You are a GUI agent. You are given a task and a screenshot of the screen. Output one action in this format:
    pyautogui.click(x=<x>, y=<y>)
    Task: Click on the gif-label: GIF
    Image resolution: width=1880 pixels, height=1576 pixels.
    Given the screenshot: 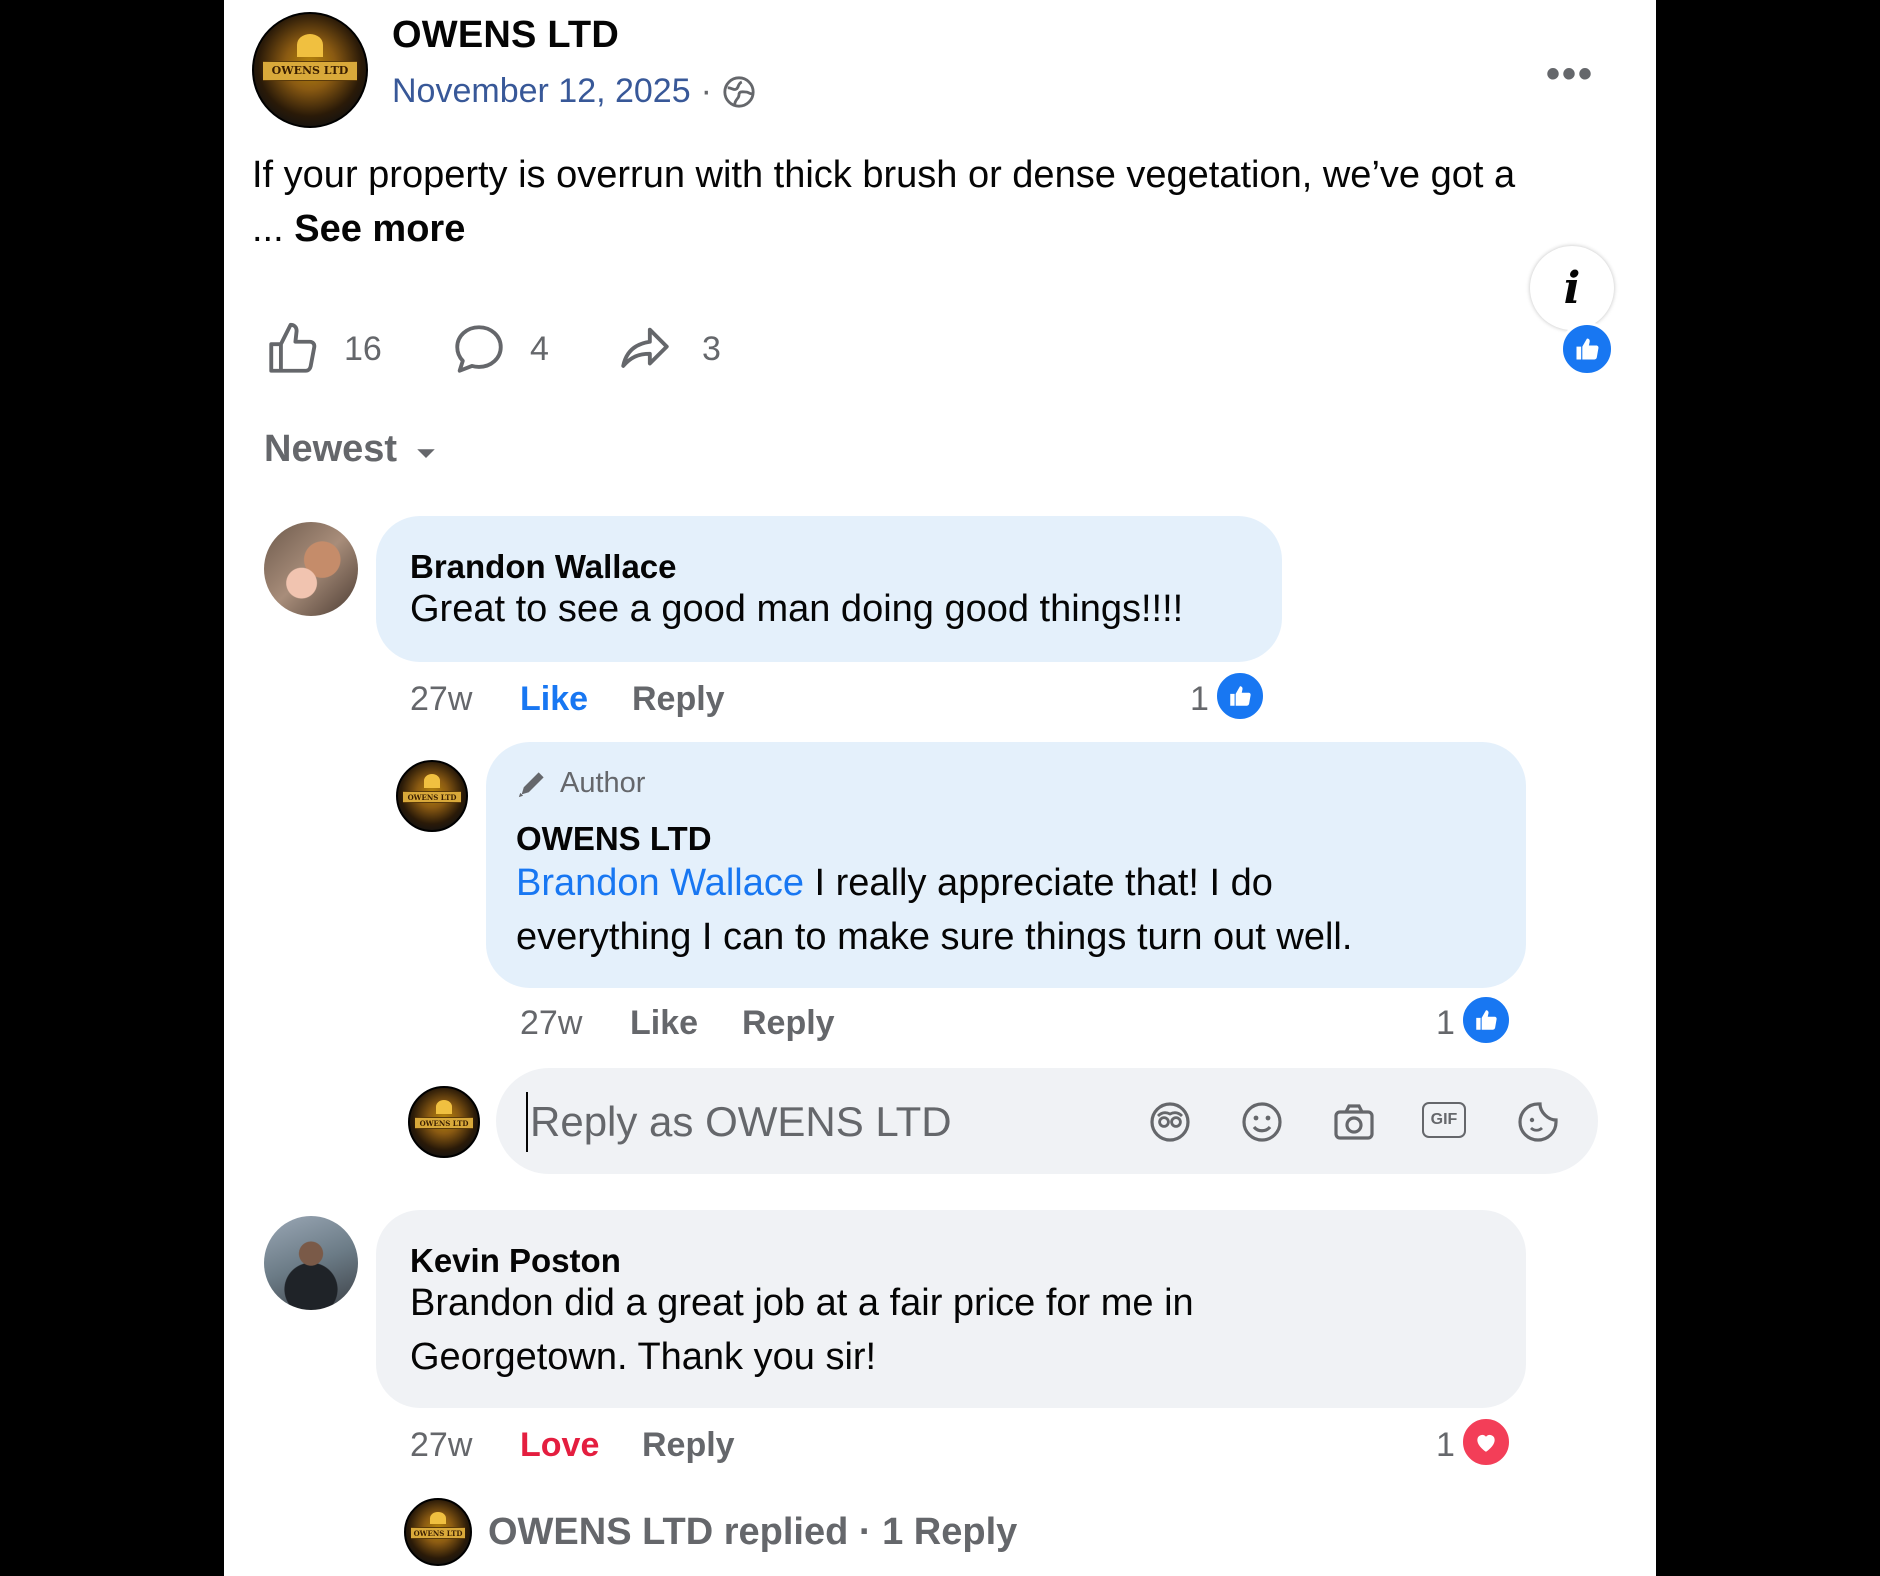 What is the action you would take?
    pyautogui.click(x=1444, y=1119)
    